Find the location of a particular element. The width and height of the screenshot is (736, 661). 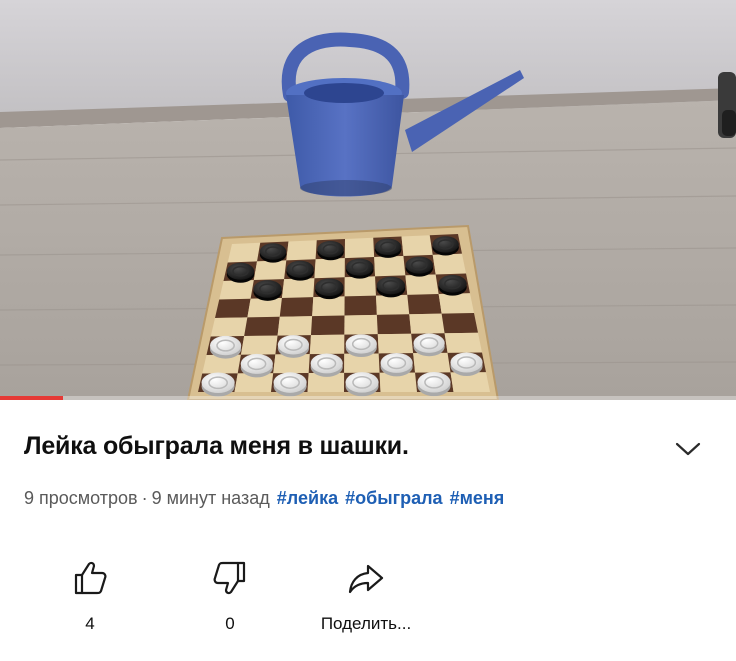

published-time: 9 минут назад is located at coordinates (210, 498).